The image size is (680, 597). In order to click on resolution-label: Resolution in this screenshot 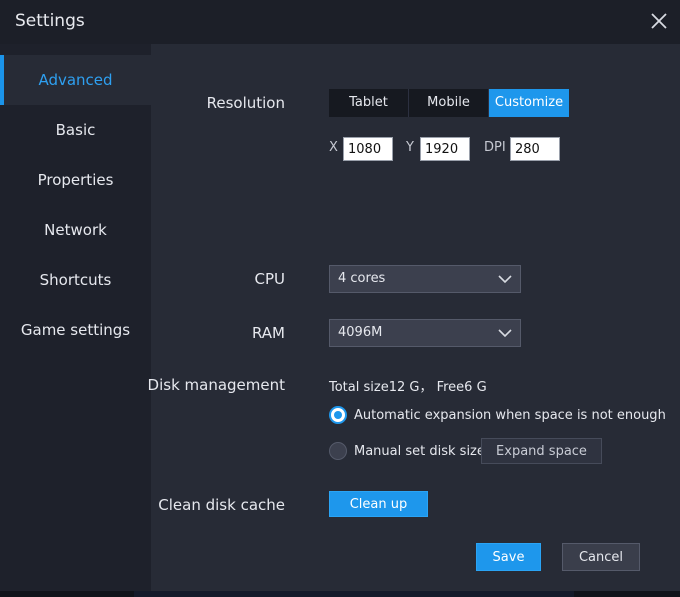, I will do `click(245, 103)`.